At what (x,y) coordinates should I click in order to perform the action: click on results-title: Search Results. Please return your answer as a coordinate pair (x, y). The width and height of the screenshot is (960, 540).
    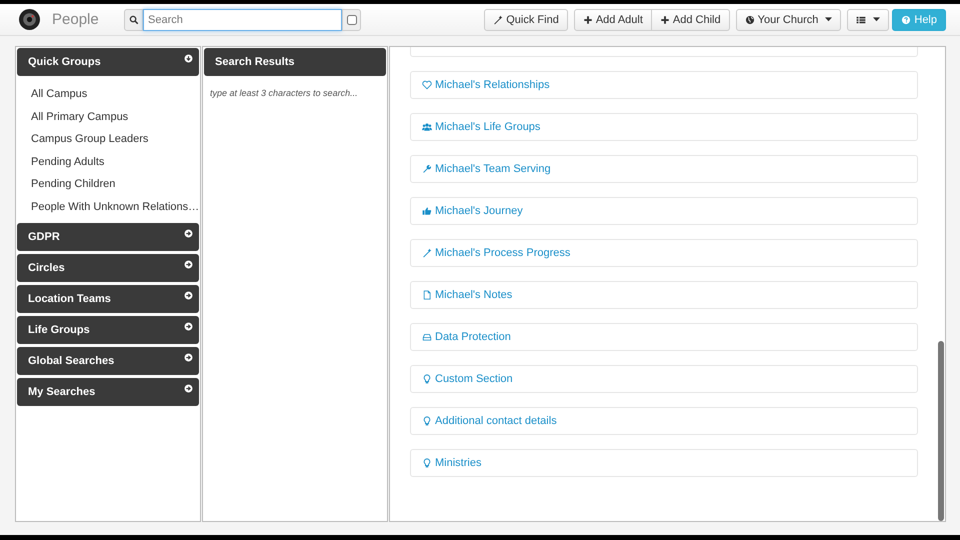
    Looking at the image, I should click on (254, 62).